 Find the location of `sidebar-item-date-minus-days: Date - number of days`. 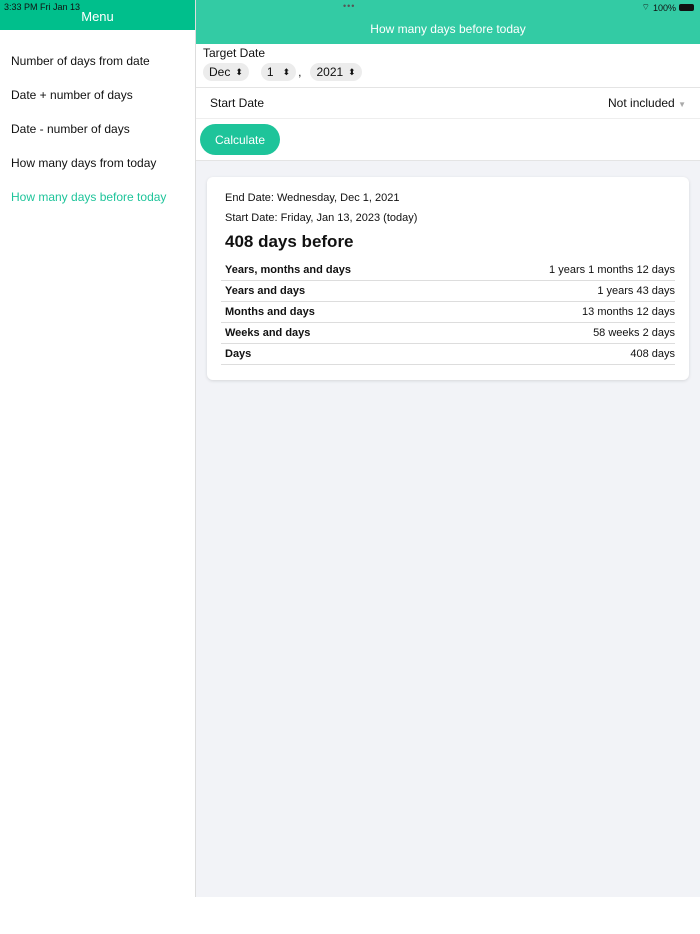

sidebar-item-date-minus-days: Date - number of days is located at coordinates (97, 129).